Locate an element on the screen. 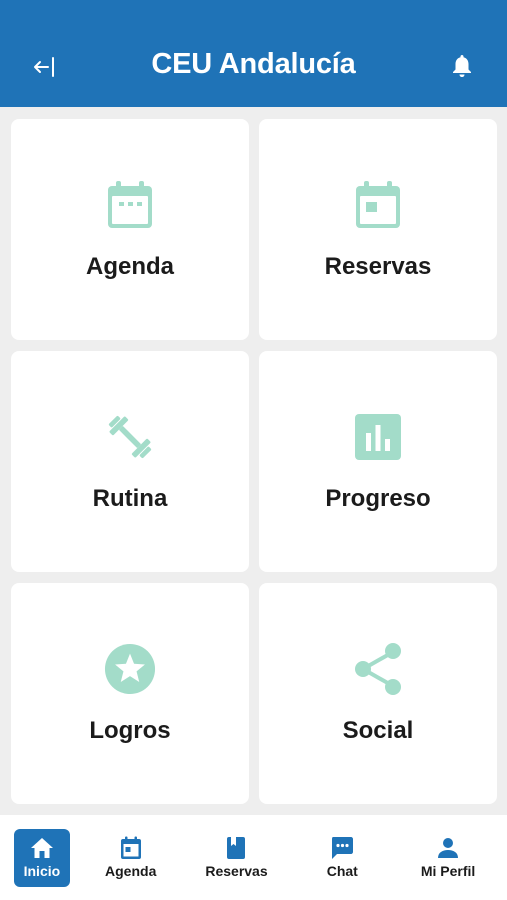 This screenshot has width=507, height=900. calendar-booking-icon is located at coordinates (378, 204).